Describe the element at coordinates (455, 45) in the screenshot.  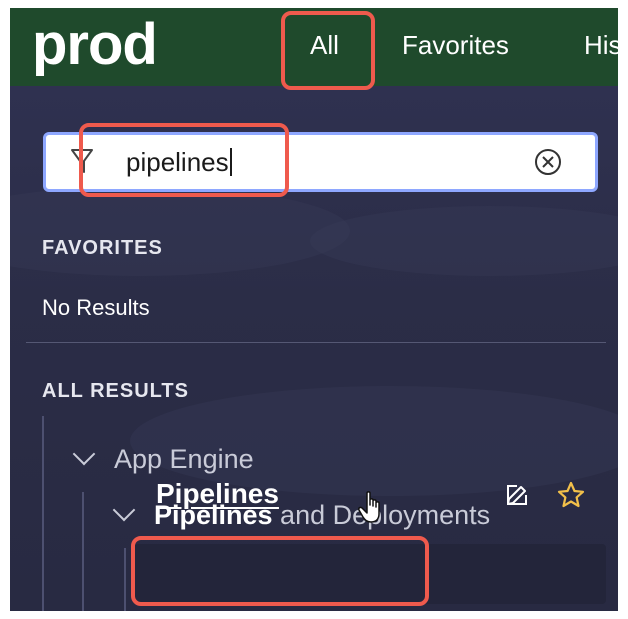
I see `tab-favorites: Favorites` at that location.